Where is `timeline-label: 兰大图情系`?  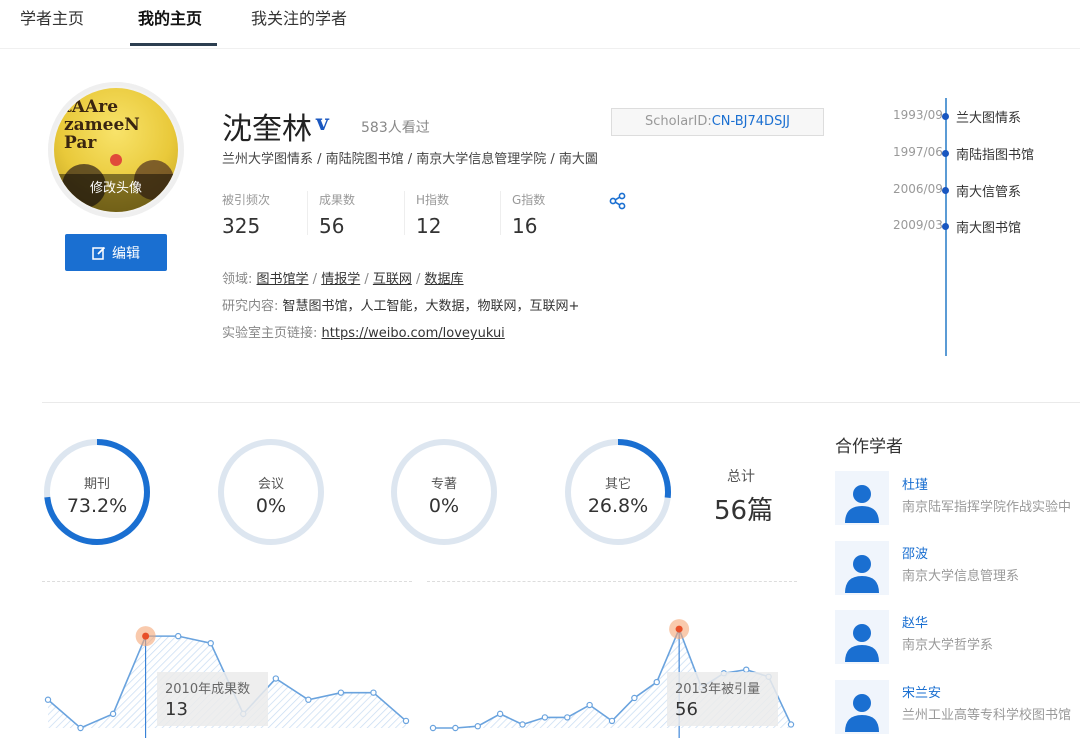 timeline-label: 兰大图情系 is located at coordinates (989, 118).